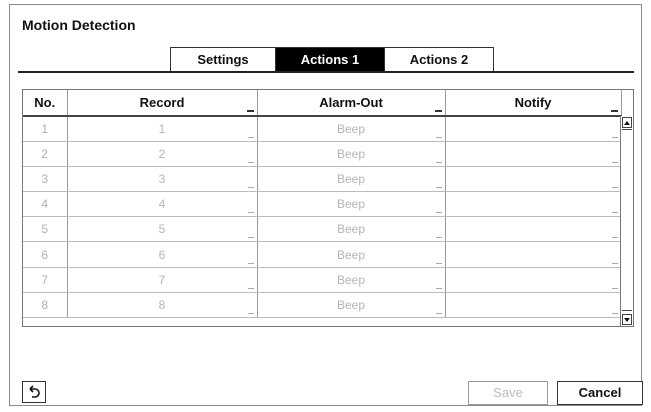  What do you see at coordinates (45, 305) in the screenshot?
I see `row-number: 8` at bounding box center [45, 305].